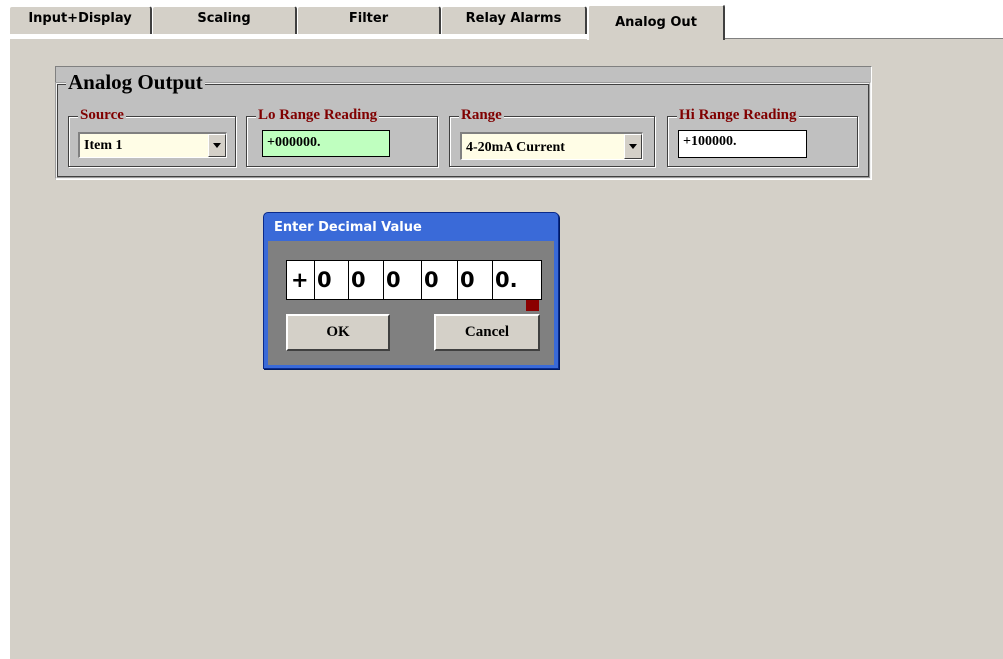 The image size is (1003, 659). I want to click on digit-6: 0., so click(517, 280).